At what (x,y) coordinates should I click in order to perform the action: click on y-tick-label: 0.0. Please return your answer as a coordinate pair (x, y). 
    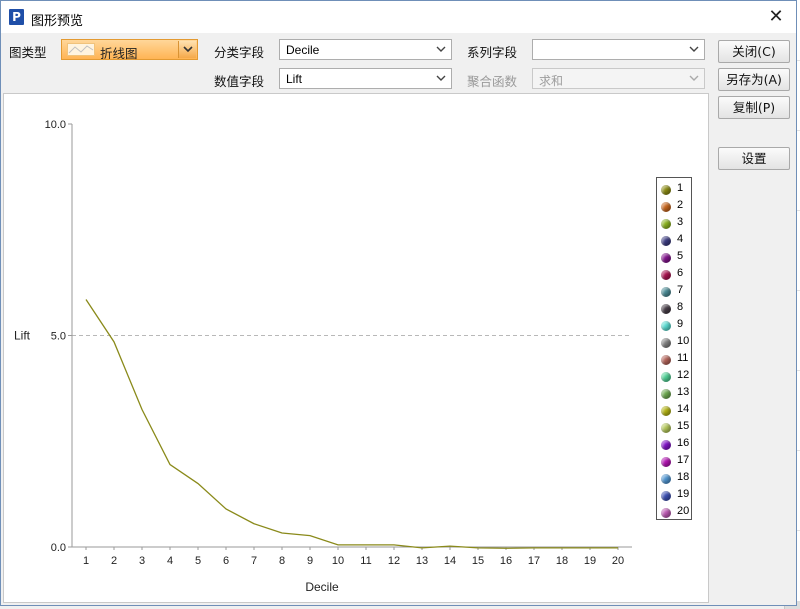
    Looking at the image, I should click on (58, 548).